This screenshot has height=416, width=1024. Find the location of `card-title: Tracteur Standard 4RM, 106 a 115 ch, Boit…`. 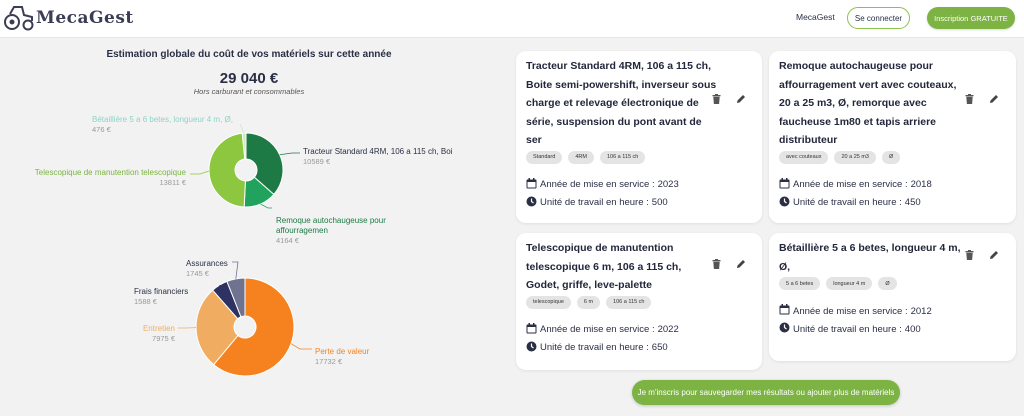

card-title: Tracteur Standard 4RM, 106 a 115 ch, Boit… is located at coordinates (621, 103).